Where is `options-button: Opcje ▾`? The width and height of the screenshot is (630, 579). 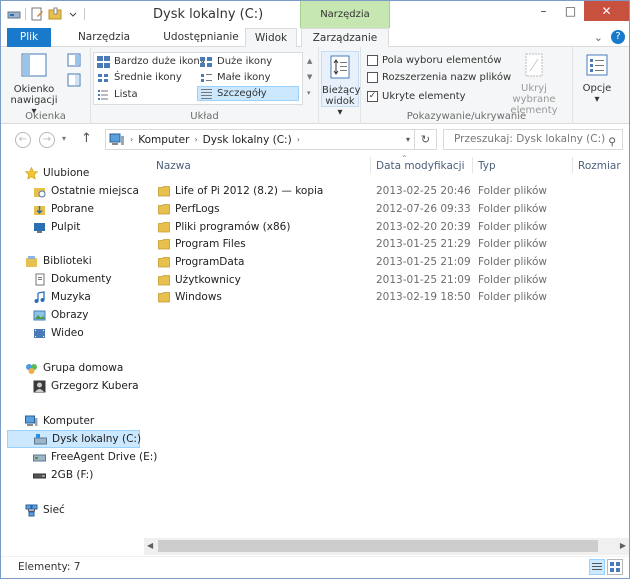 options-button: Opcje ▾ is located at coordinates (597, 79).